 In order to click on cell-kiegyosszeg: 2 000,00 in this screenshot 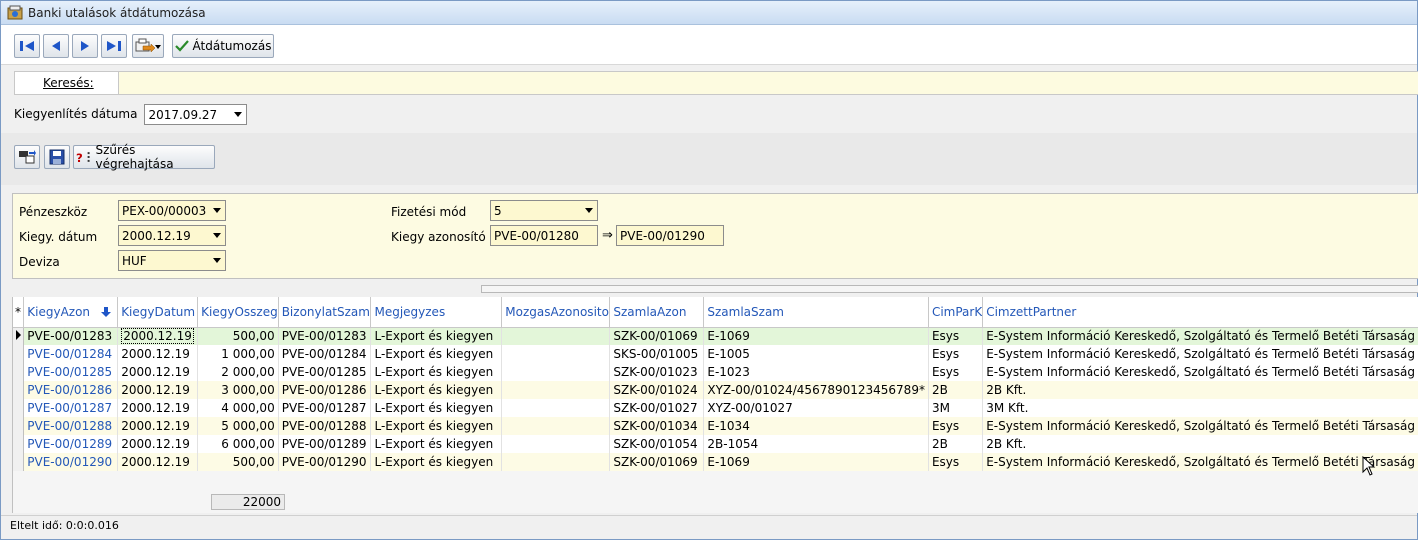, I will do `click(238, 372)`.